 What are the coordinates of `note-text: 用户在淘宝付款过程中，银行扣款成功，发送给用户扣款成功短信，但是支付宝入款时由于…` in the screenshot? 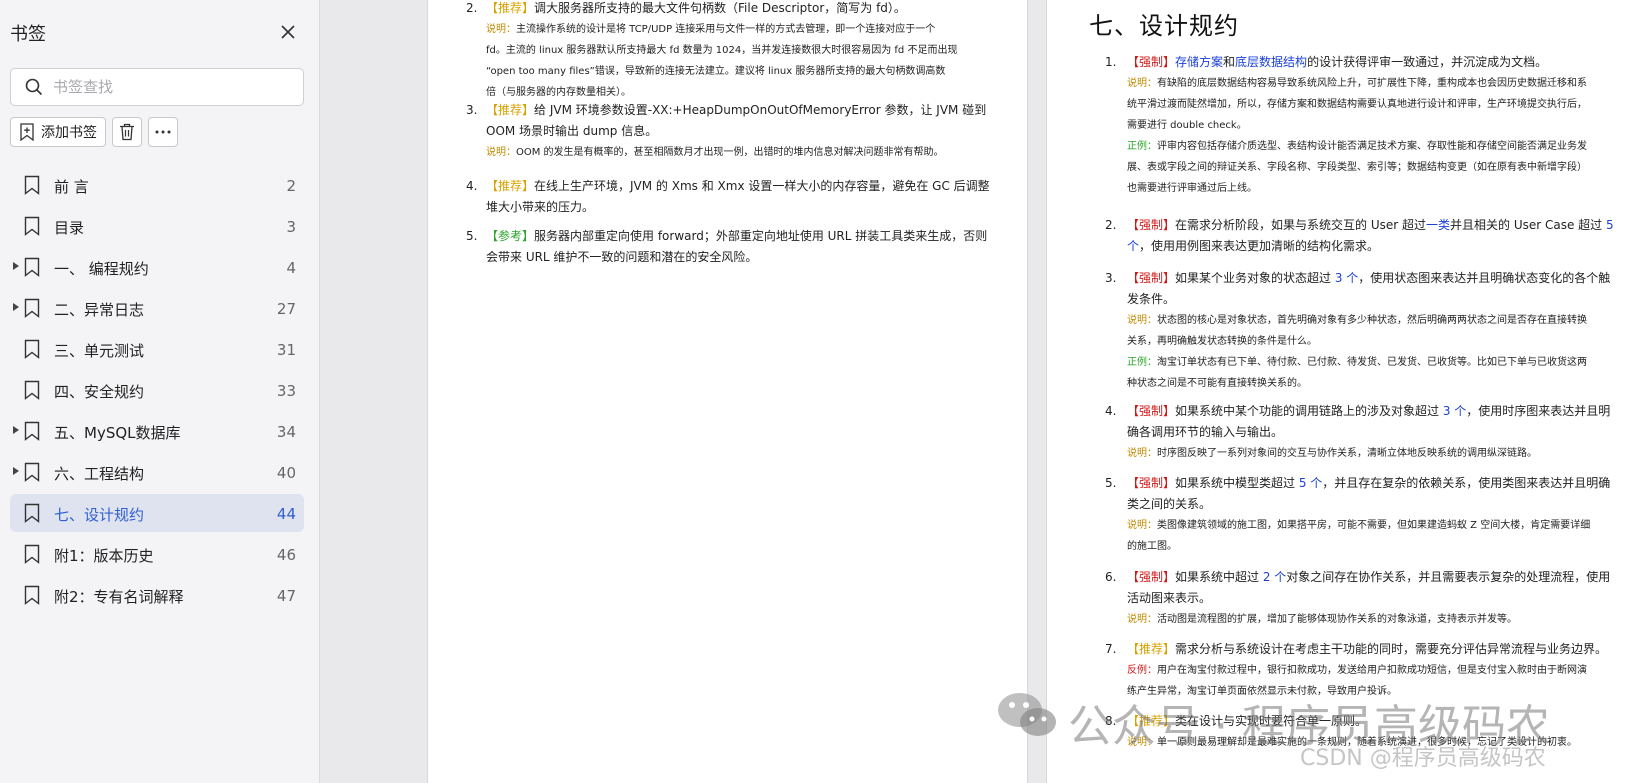 It's located at (1372, 670).